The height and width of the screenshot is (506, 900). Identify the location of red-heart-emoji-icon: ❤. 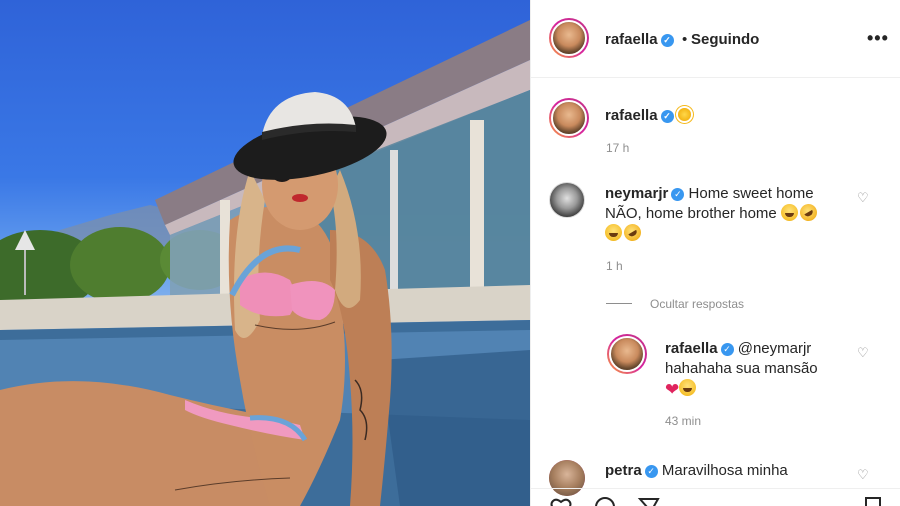
(672, 389).